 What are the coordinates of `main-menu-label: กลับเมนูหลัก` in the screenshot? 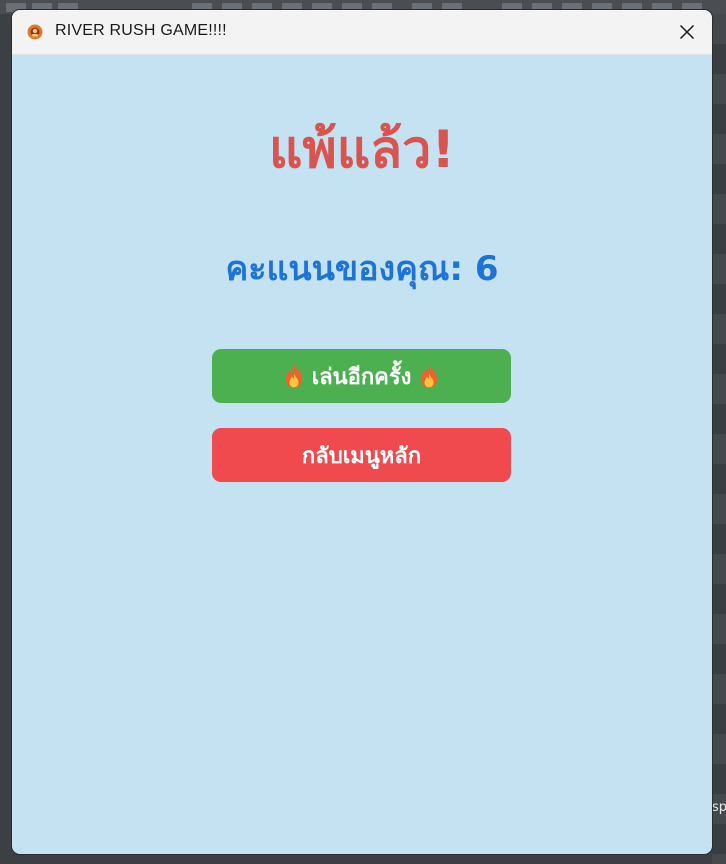 It's located at (361, 456).